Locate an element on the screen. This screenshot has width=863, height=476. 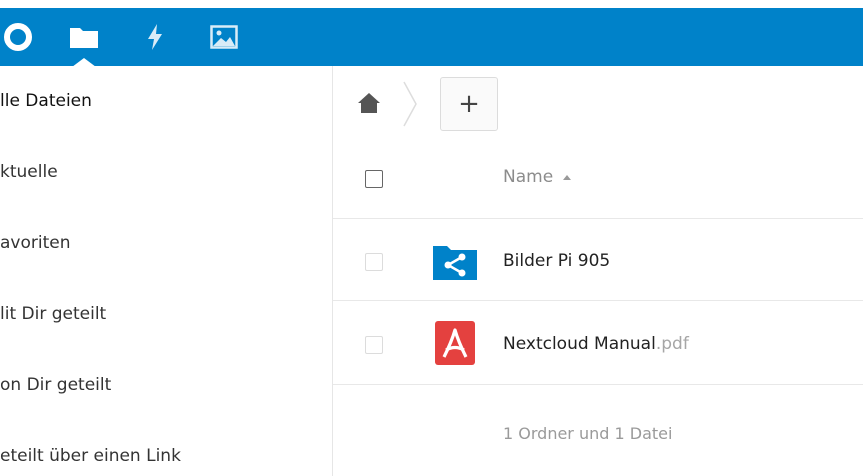
sidebar-item-favorites: avoriten is located at coordinates (35, 248).